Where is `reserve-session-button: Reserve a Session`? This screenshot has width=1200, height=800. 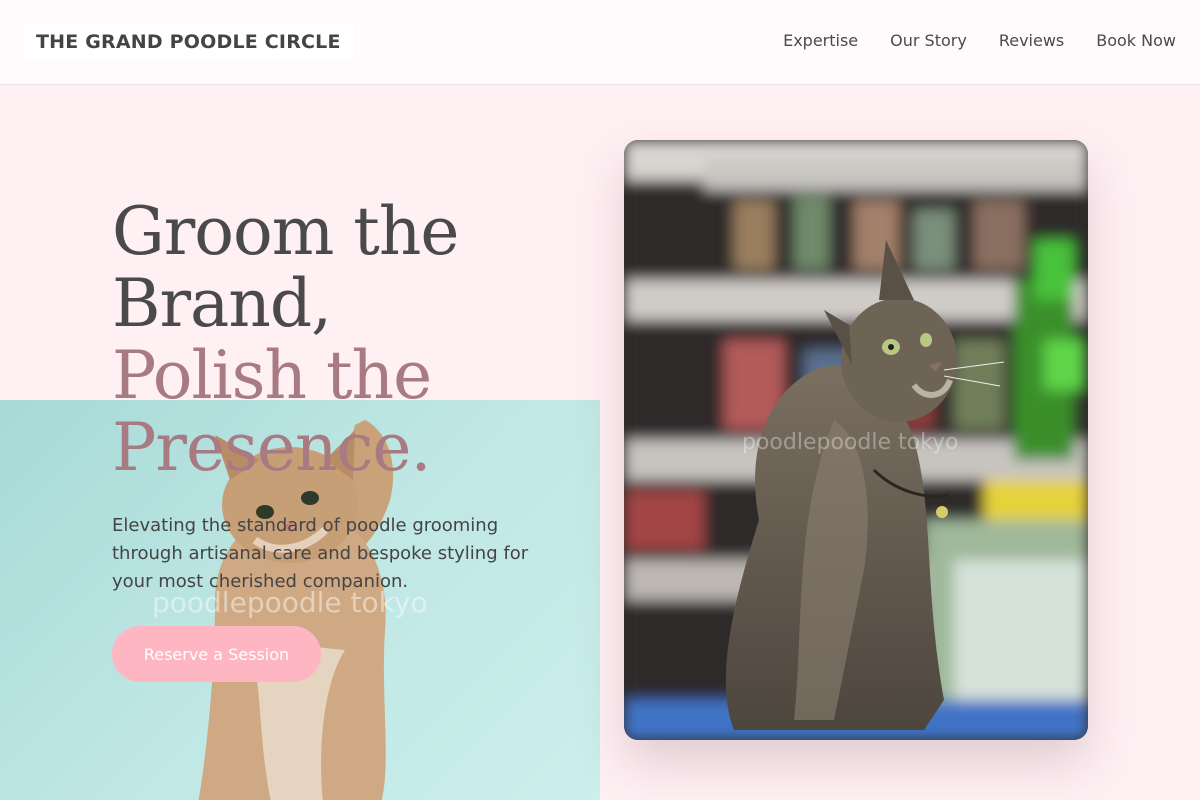
reserve-session-button: Reserve a Session is located at coordinates (216, 654).